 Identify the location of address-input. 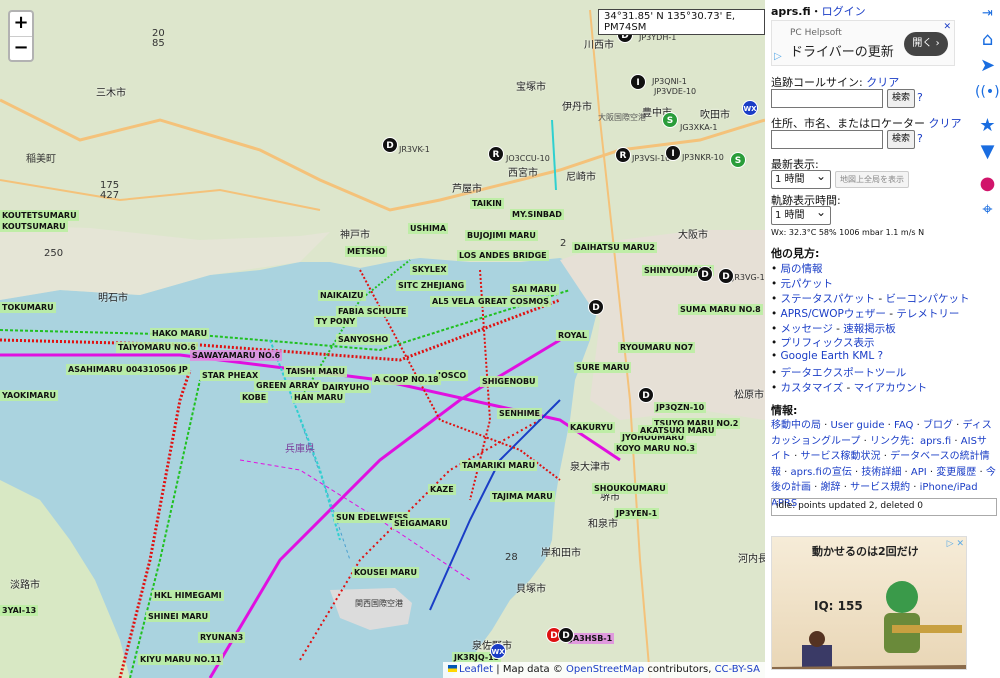
(827, 139).